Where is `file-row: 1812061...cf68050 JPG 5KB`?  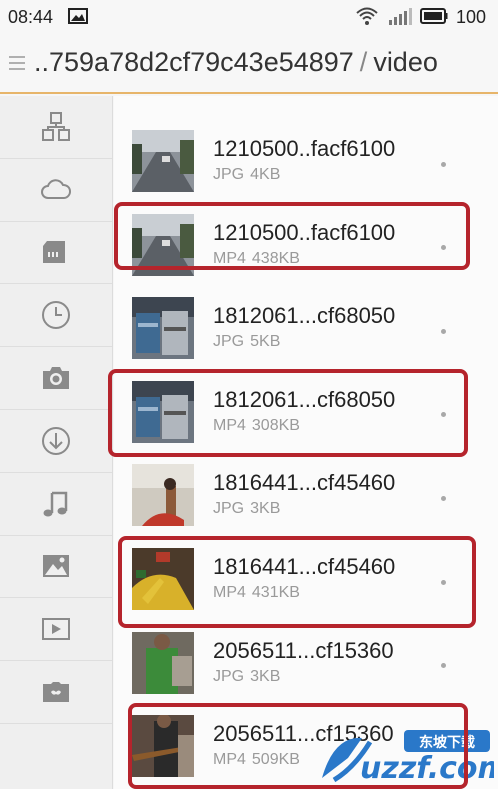
file-row: 1812061...cf68050 JPG 5KB is located at coordinates (306, 323).